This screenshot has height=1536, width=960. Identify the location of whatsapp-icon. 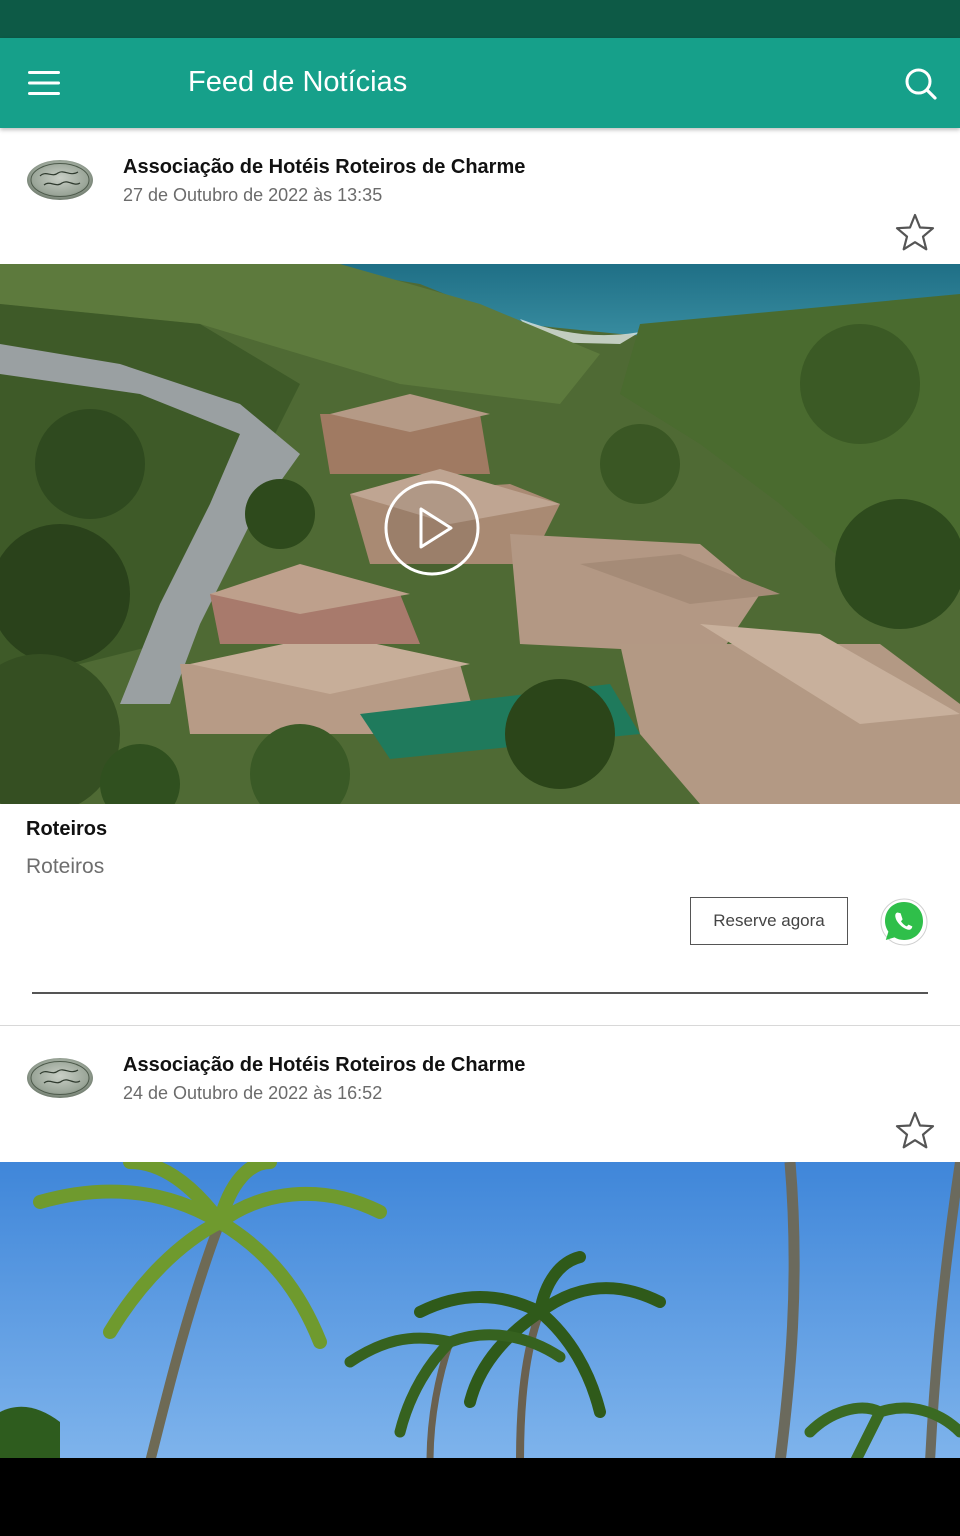
(904, 922).